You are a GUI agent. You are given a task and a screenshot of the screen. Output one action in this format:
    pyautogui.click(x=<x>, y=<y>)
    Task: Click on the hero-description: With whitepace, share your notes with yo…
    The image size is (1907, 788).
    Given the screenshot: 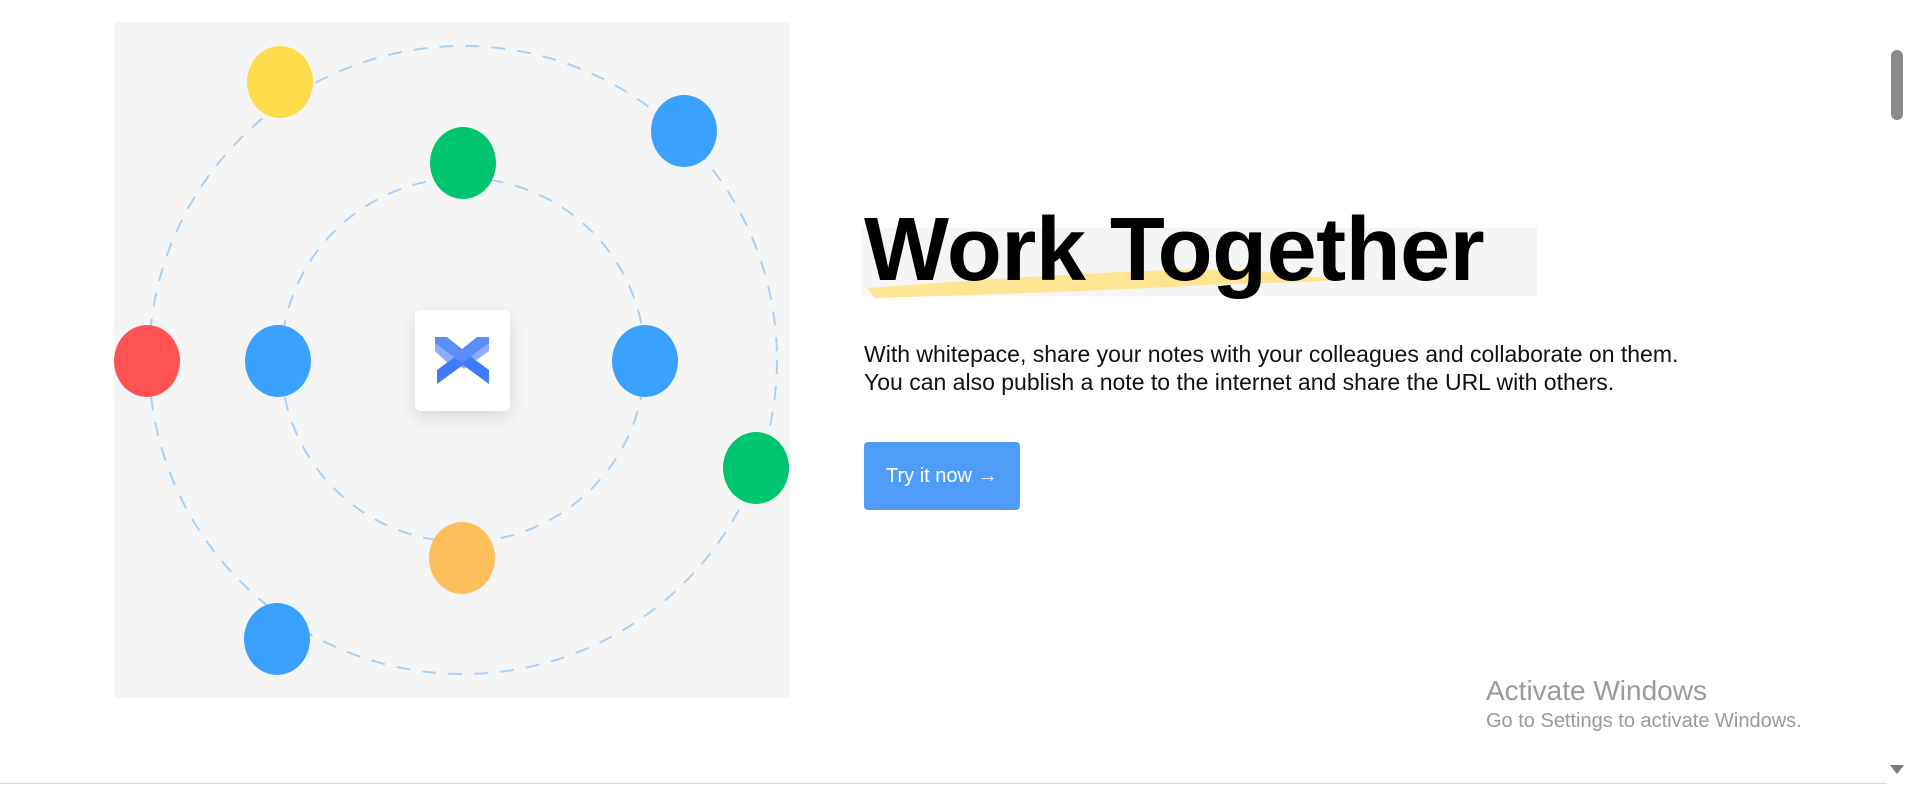 What is the action you would take?
    pyautogui.click(x=1324, y=368)
    